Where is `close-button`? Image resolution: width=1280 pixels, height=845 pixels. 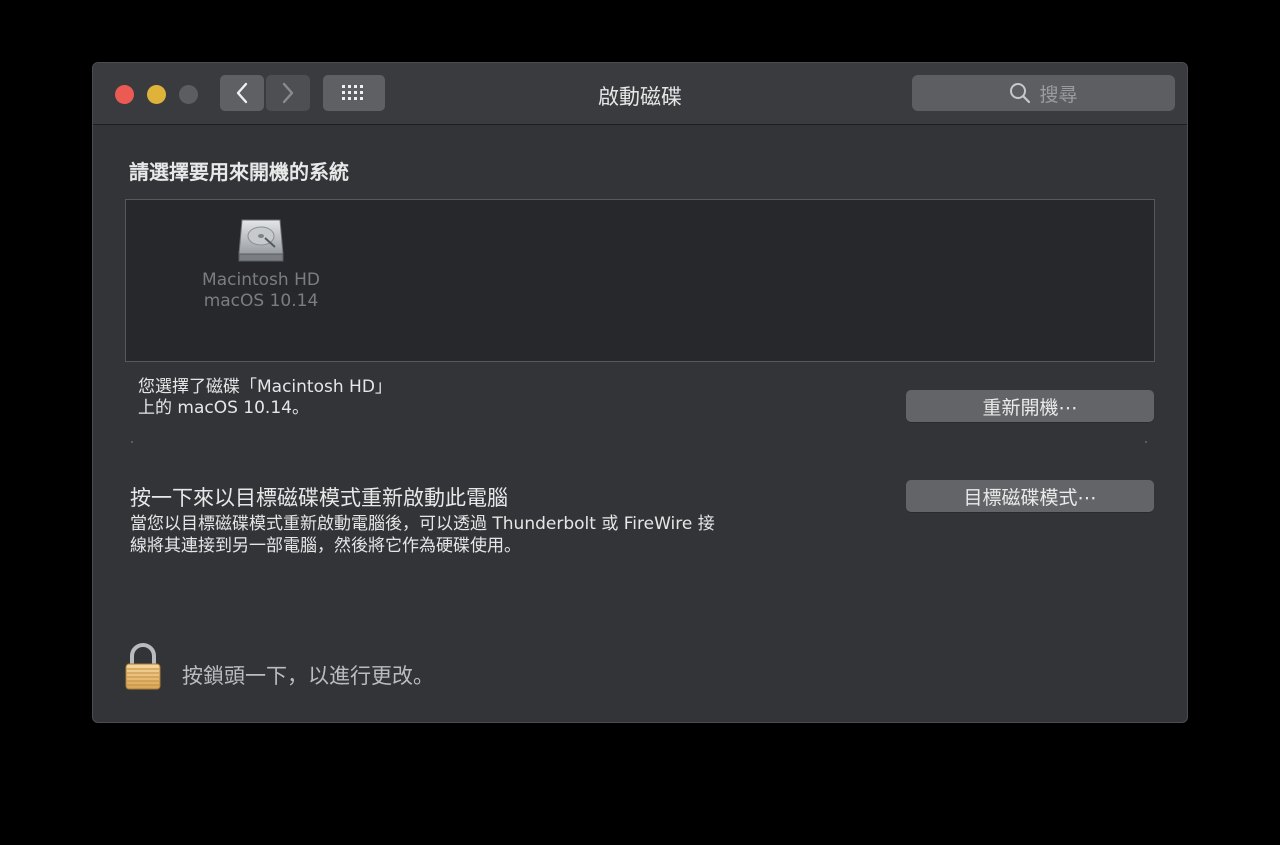
close-button is located at coordinates (124, 94).